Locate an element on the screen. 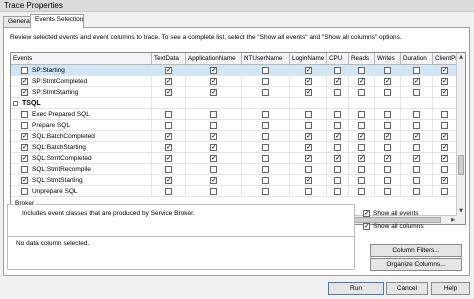 This screenshot has height=299, width=474. column-header: Events is located at coordinates (81, 59).